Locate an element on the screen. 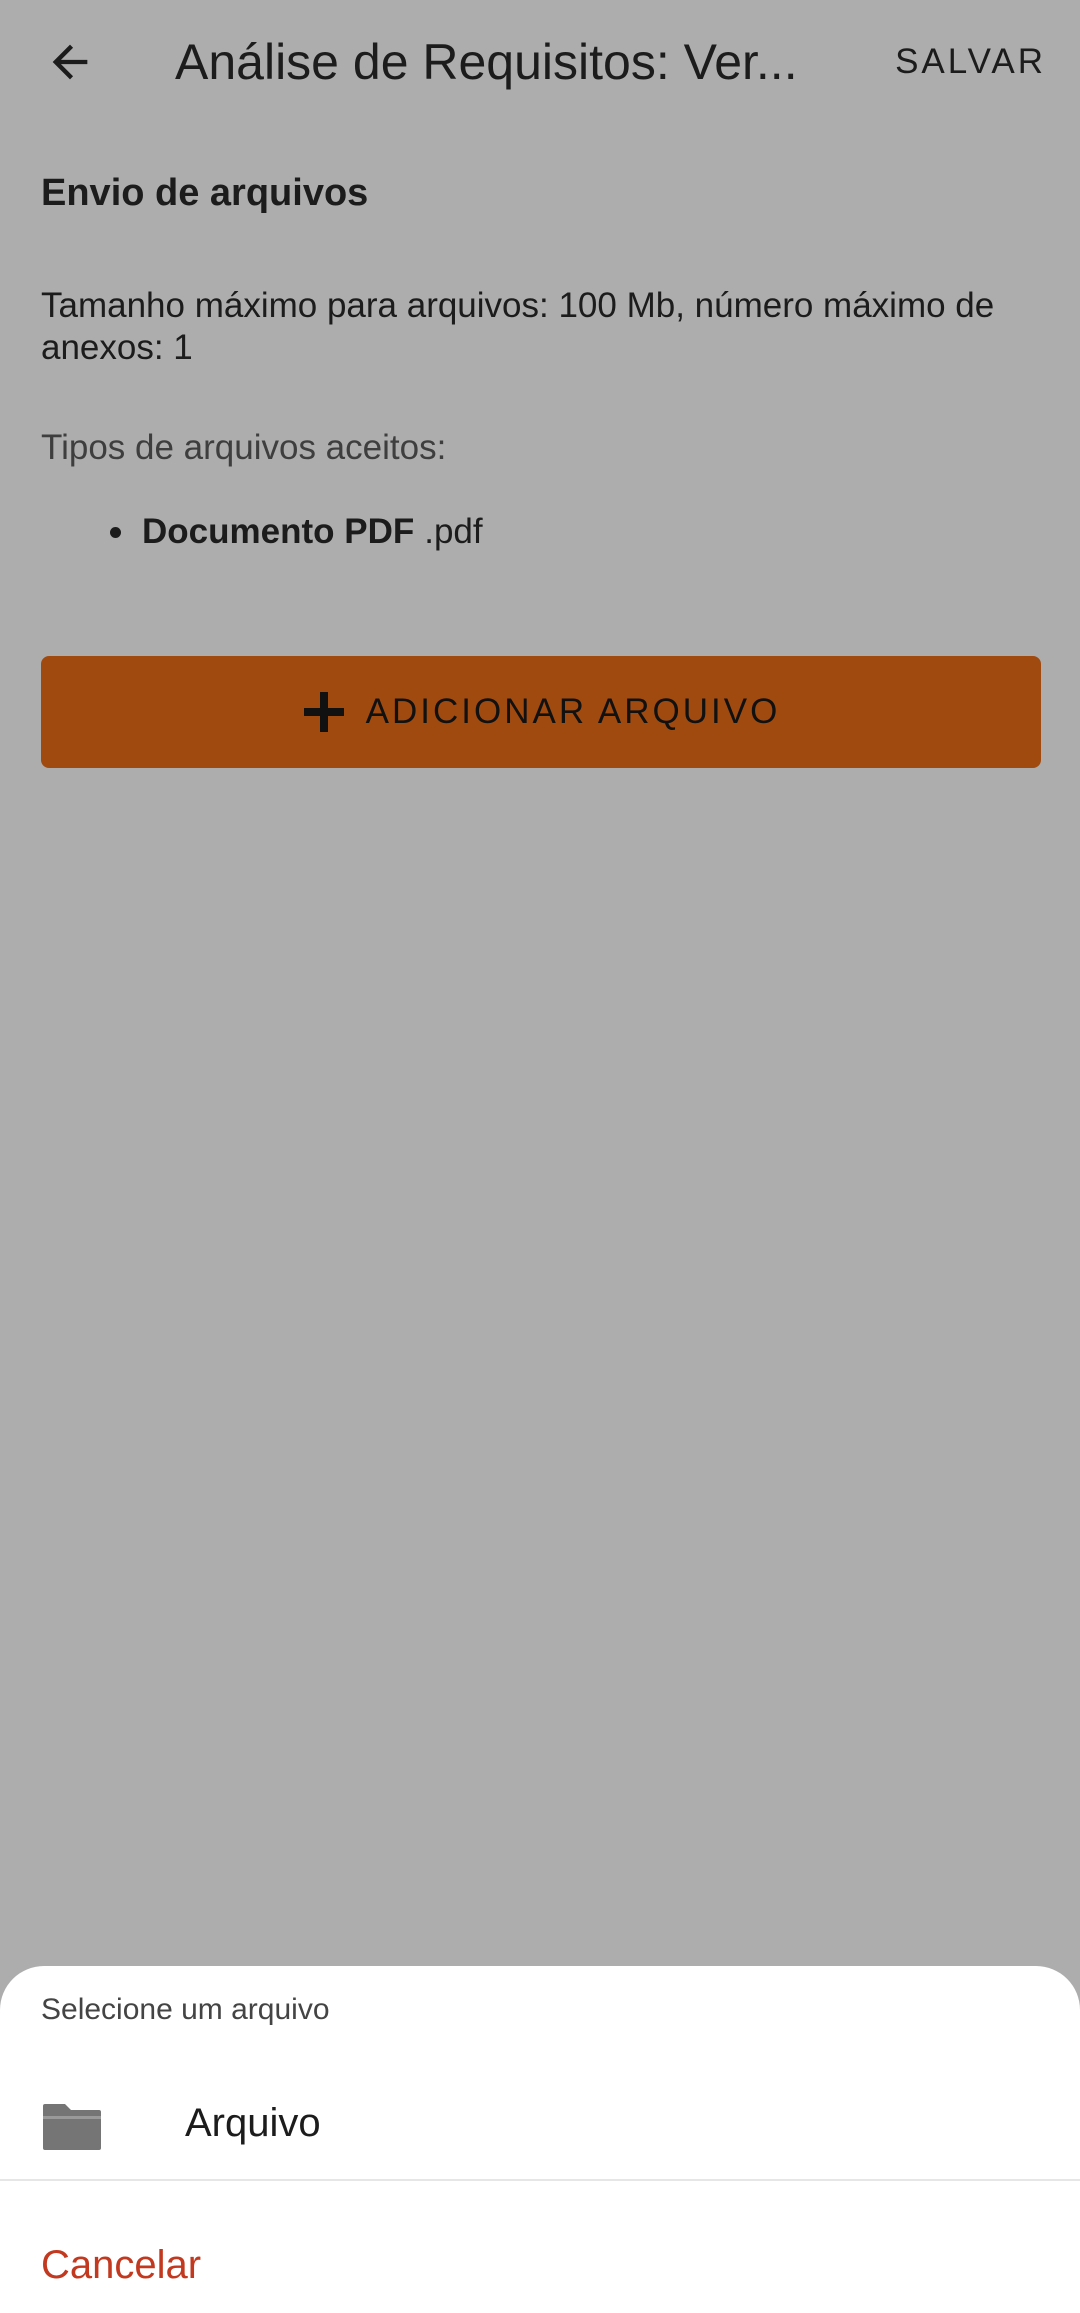 The image size is (1080, 2313). accepted-type-item: Documento PDF .pdf is located at coordinates (296, 532).